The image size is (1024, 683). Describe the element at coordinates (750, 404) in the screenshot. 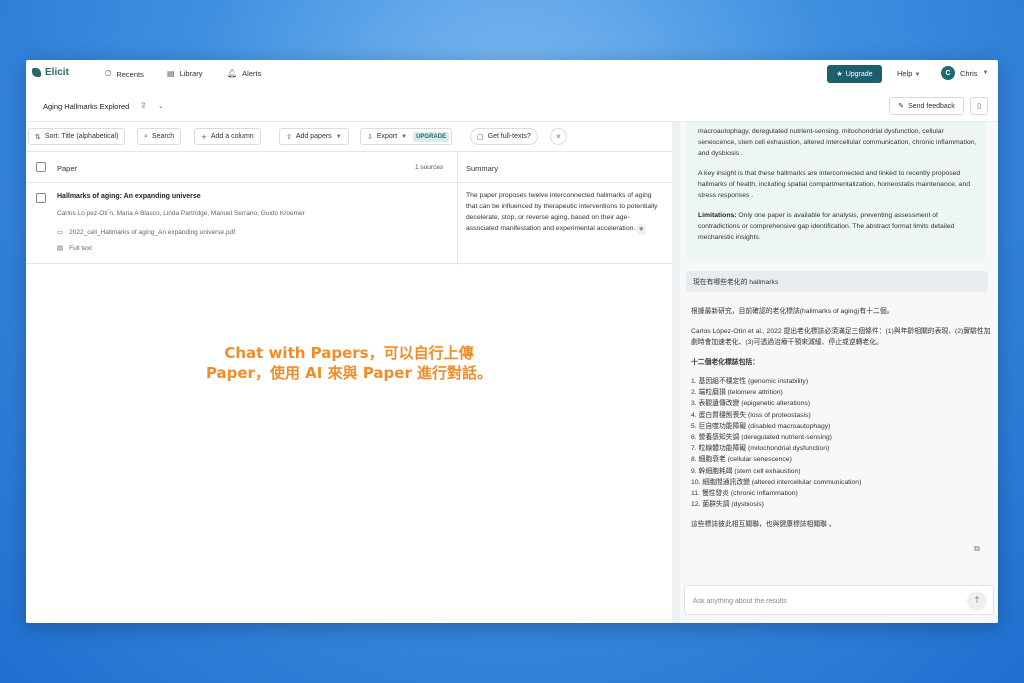

I see `list-item: 3. 表觀遺傳改變 (epigenetic alterations)` at that location.